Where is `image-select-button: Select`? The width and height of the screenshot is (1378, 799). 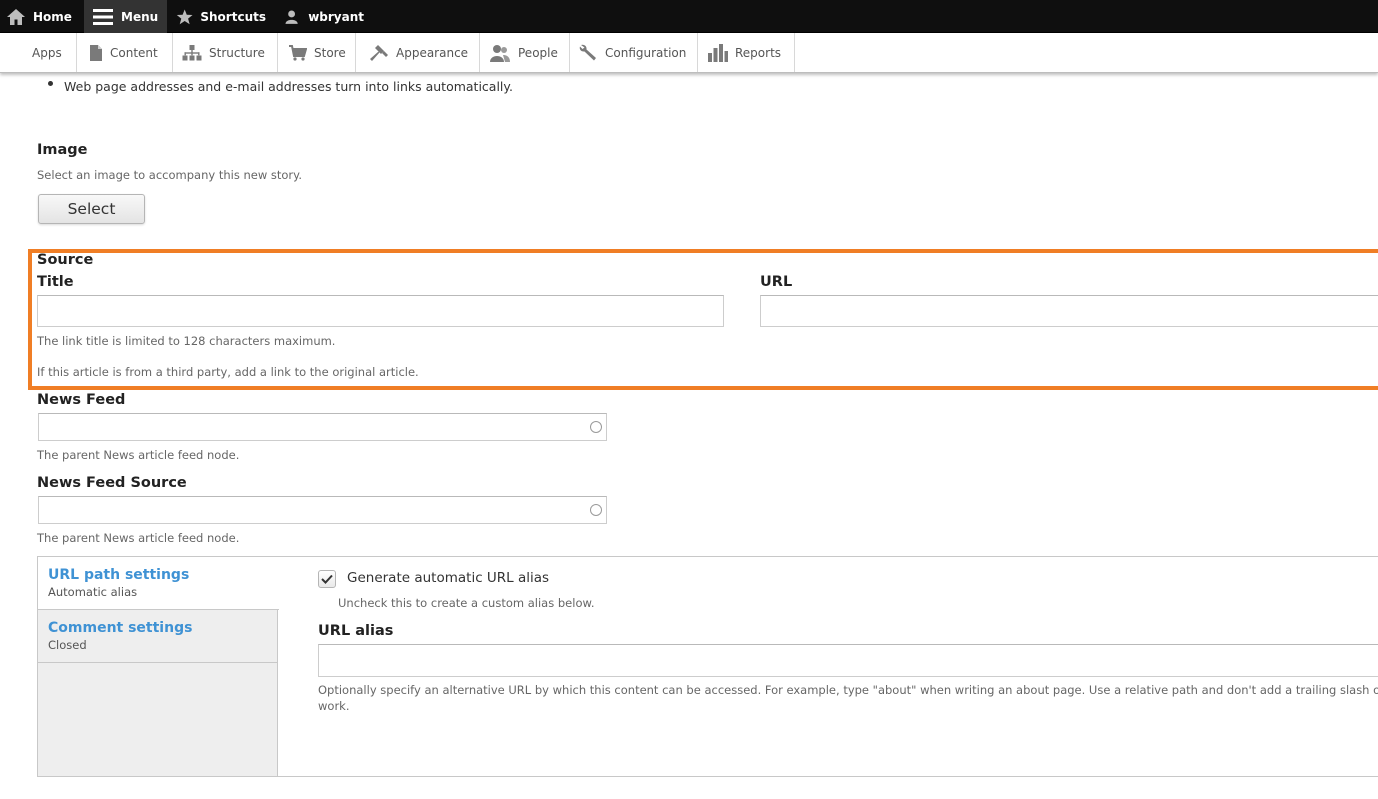
image-select-button: Select is located at coordinates (91, 209).